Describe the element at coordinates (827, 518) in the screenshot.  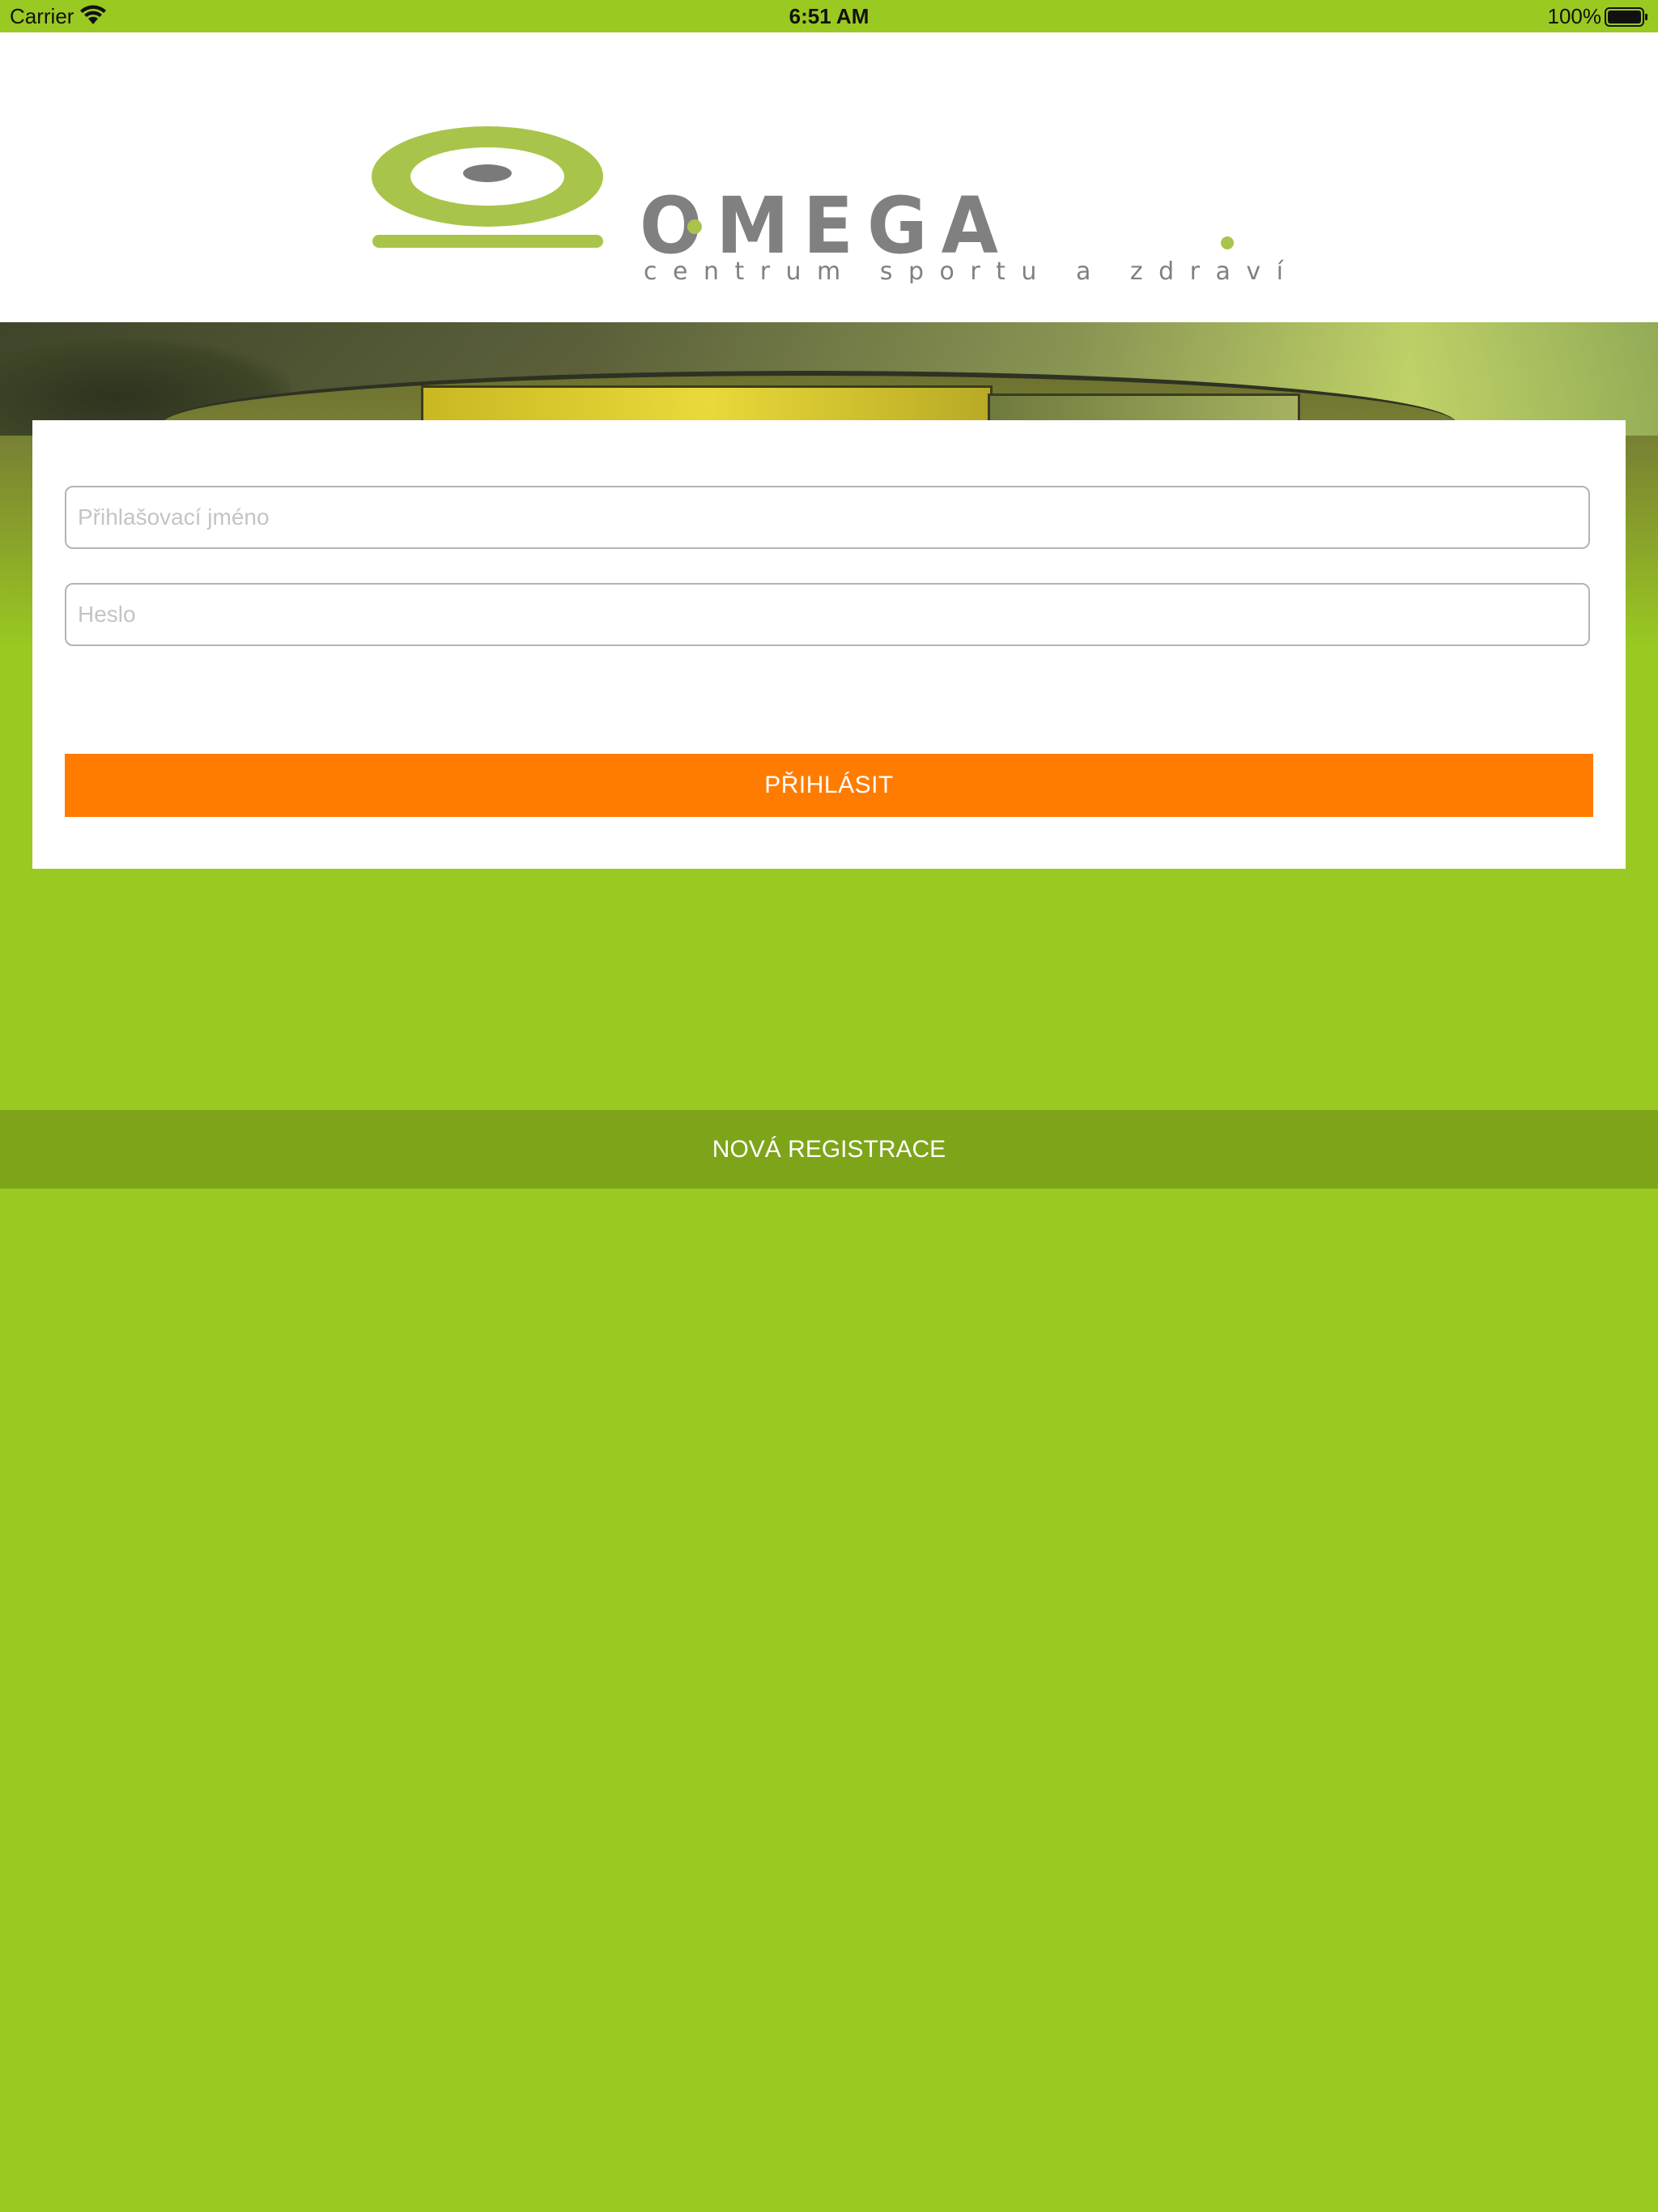
I see `username-input` at that location.